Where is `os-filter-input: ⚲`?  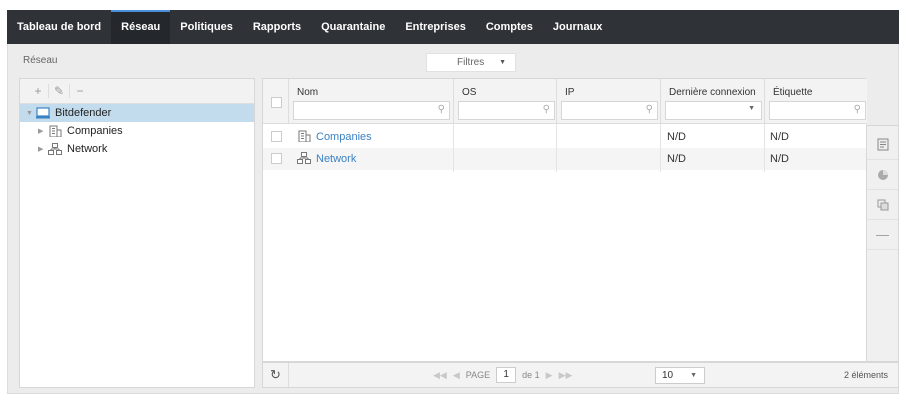
os-filter-input: ⚲ is located at coordinates (506, 110).